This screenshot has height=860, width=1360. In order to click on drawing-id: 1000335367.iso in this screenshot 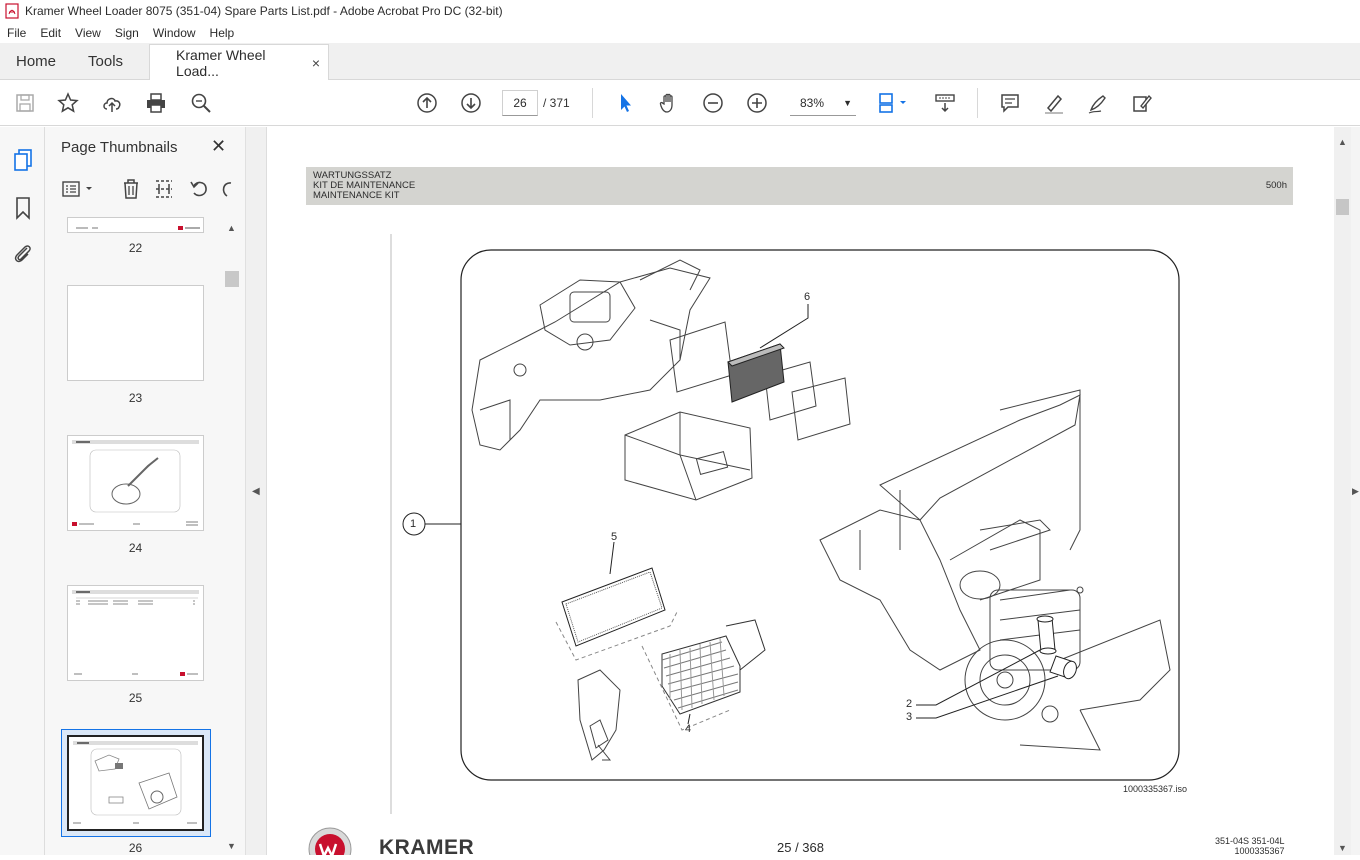, I will do `click(1155, 789)`.